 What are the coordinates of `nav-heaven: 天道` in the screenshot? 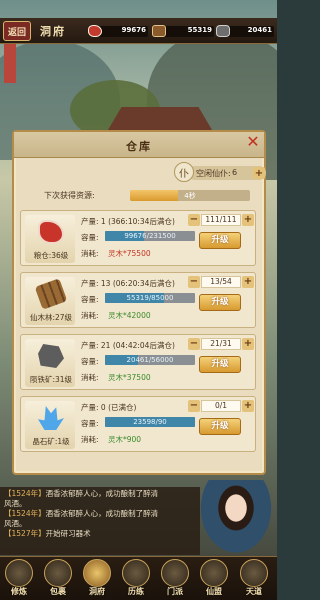 It's located at (254, 579).